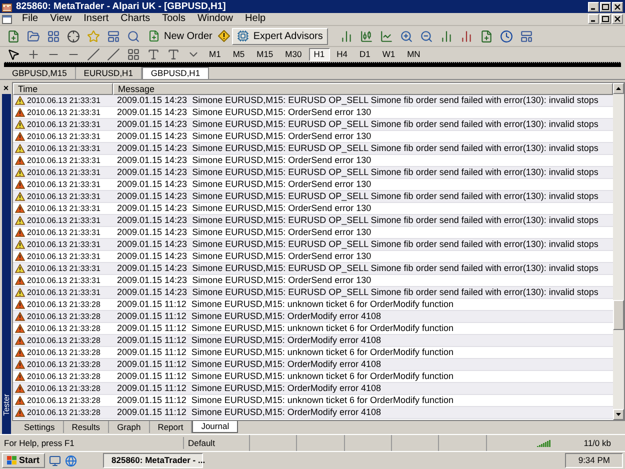 The height and width of the screenshot is (469, 625). What do you see at coordinates (414, 54) in the screenshot?
I see `timeframe-button: MN` at bounding box center [414, 54].